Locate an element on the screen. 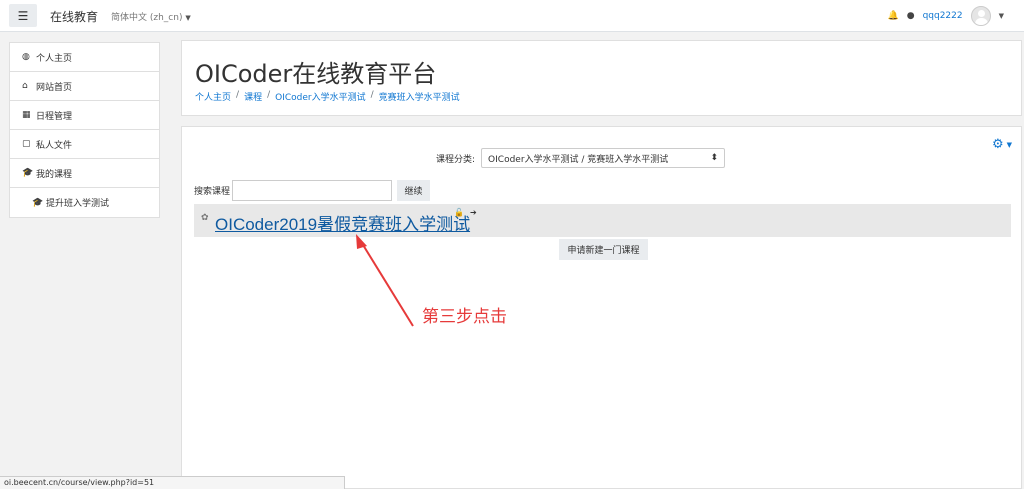  sidebar-item-label: 我的课程 is located at coordinates (54, 174).